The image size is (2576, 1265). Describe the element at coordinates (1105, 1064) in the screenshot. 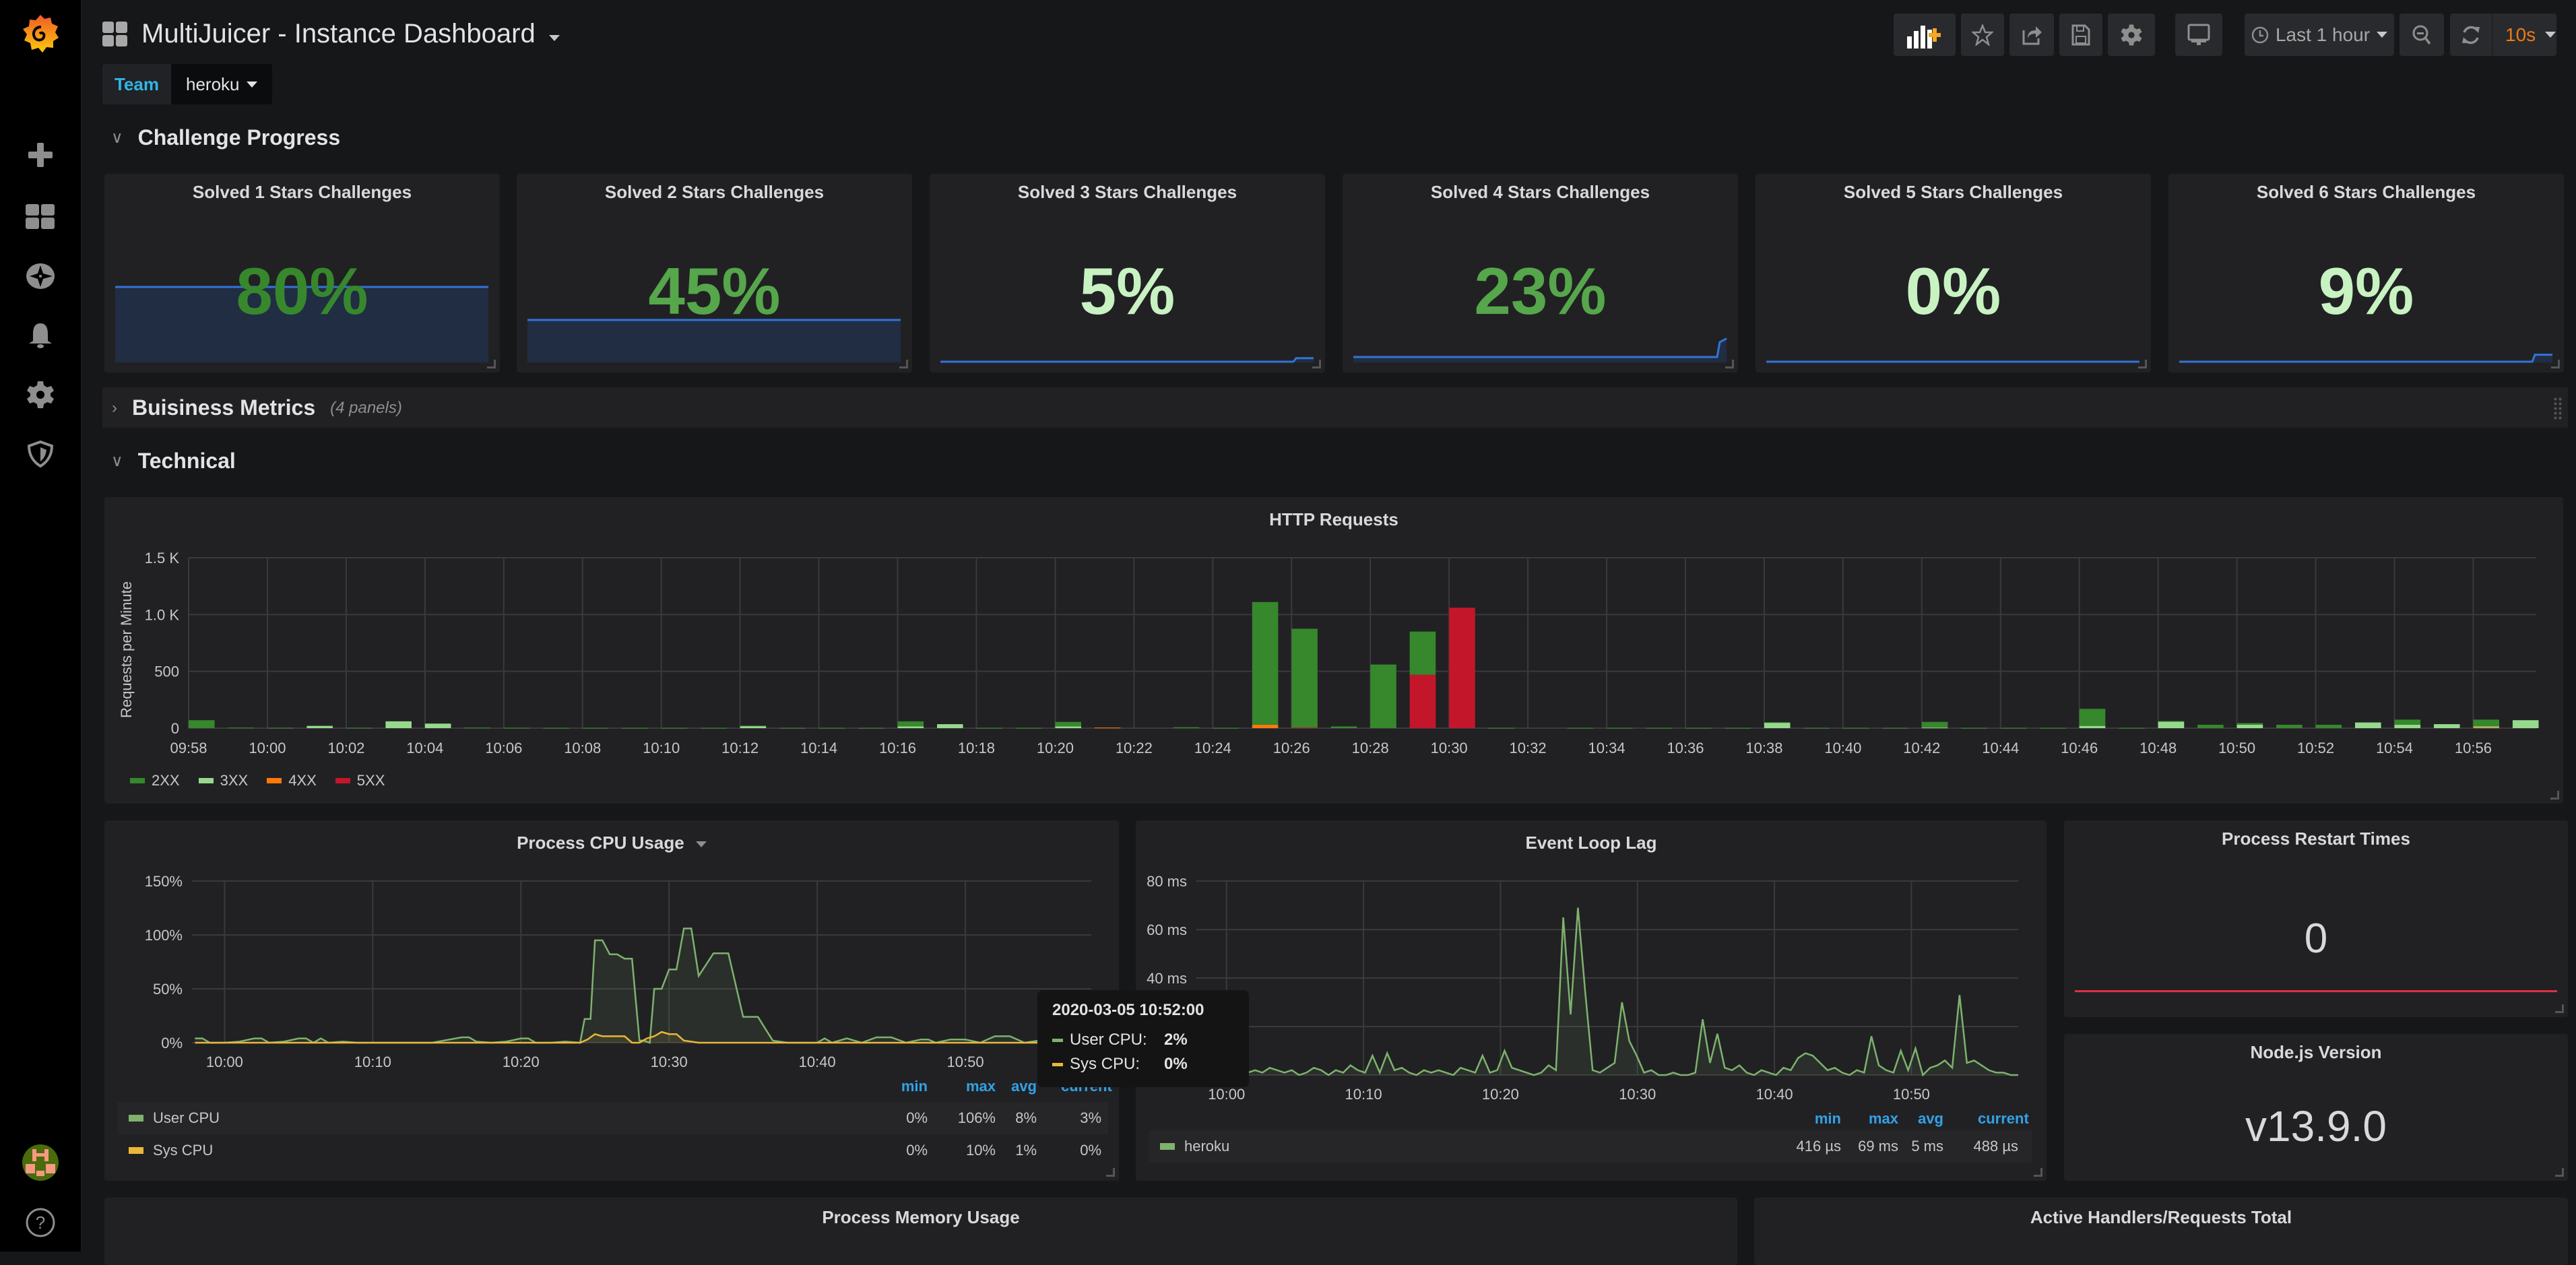

I see `tooltip-series-name: Sys CPU:` at that location.